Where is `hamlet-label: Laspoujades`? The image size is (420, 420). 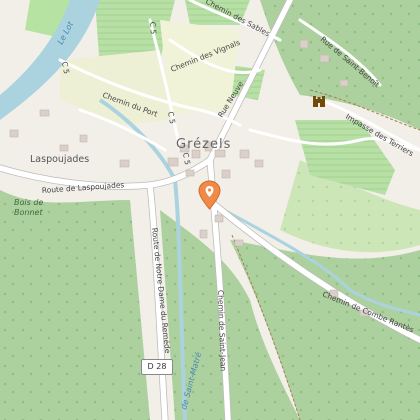
hamlet-label: Laspoujades is located at coordinates (59, 159).